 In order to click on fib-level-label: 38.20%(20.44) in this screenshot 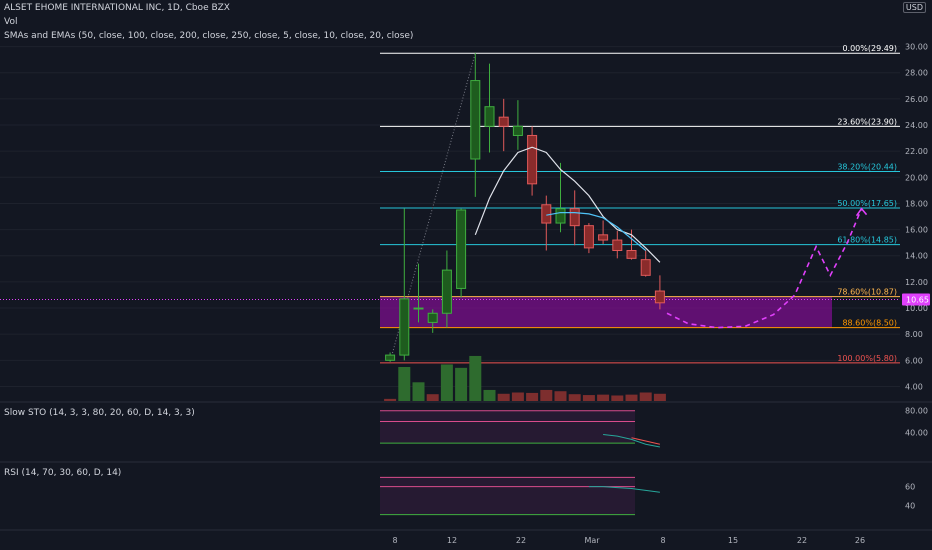, I will do `click(867, 167)`.